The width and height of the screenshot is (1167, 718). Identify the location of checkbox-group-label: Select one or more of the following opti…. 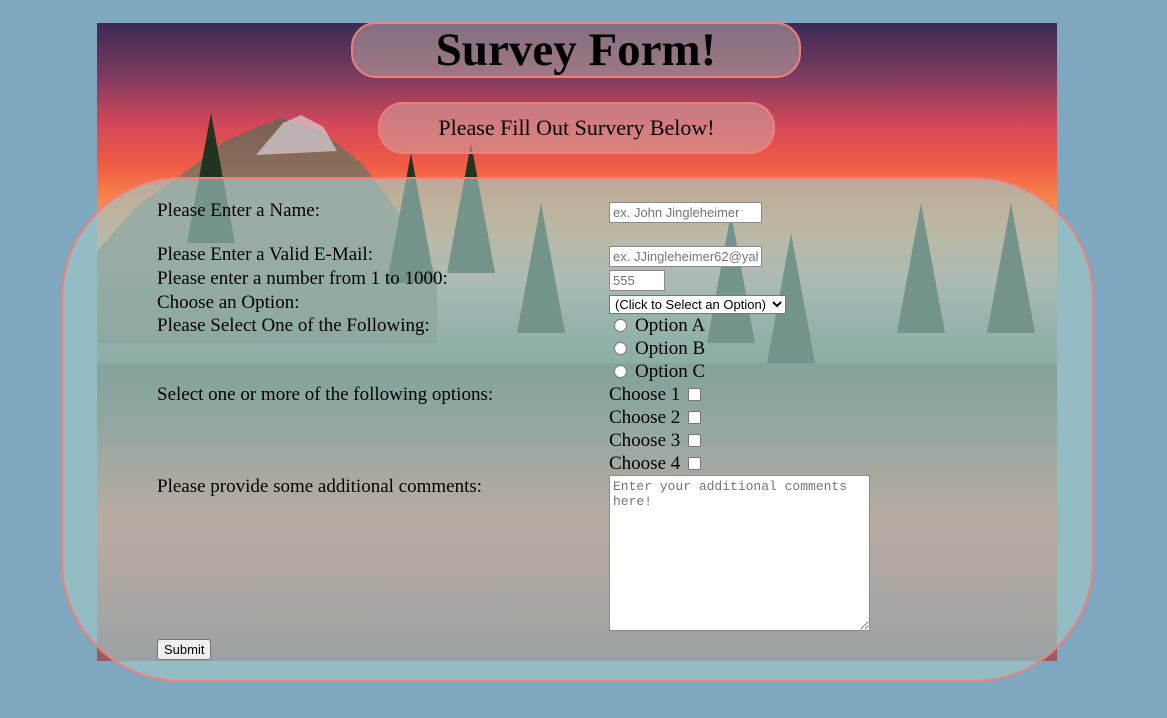
(325, 394).